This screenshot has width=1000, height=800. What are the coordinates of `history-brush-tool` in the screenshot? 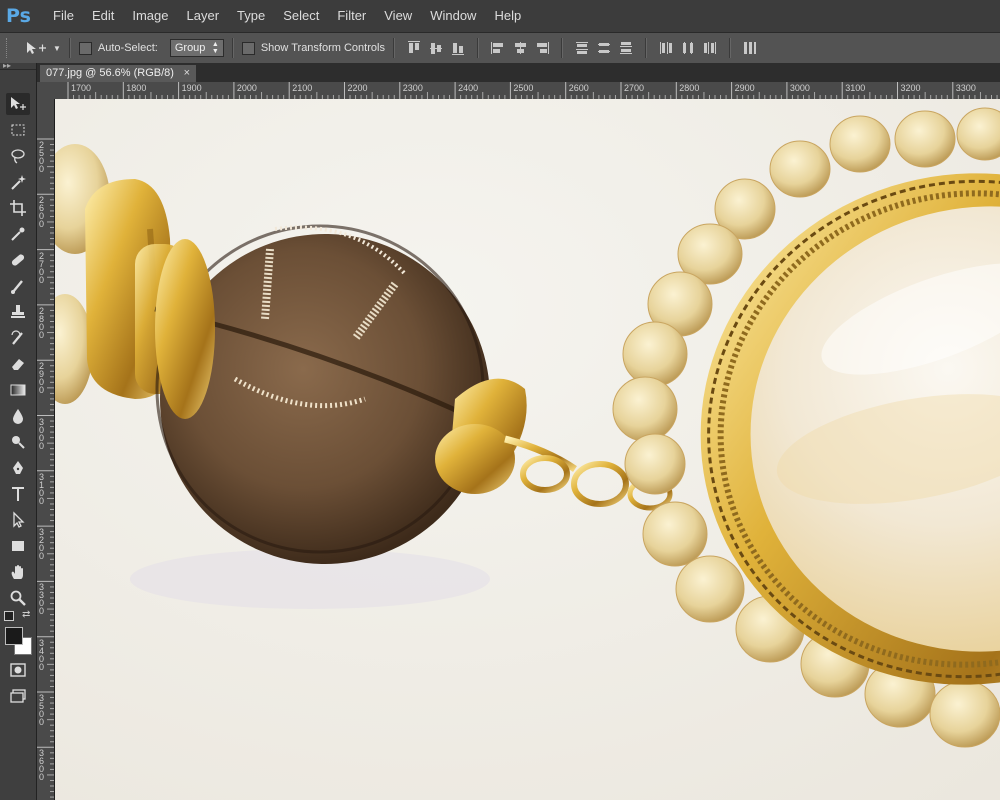 It's located at (18, 338).